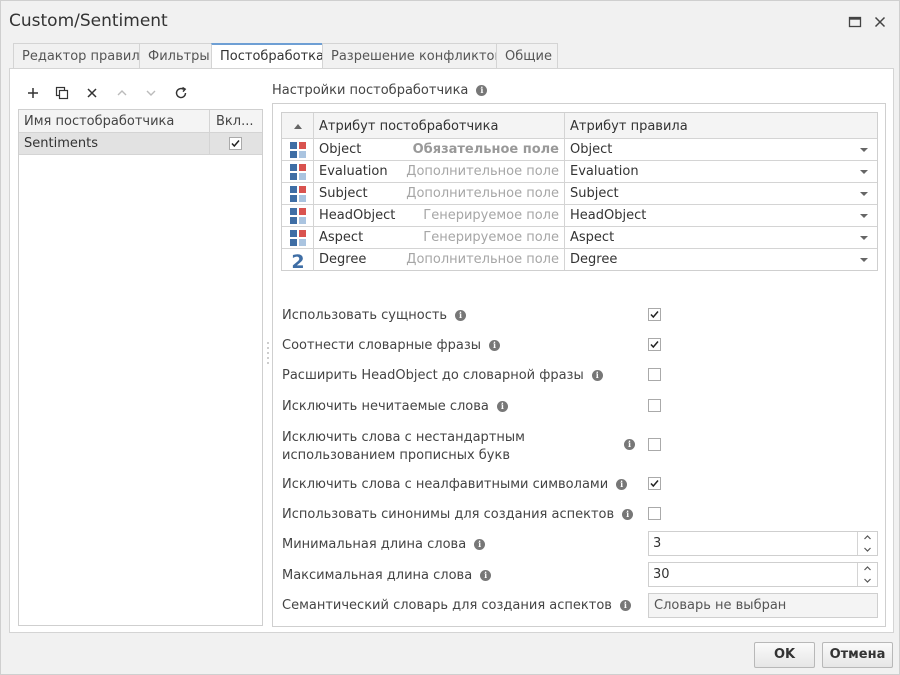 The image size is (900, 675). I want to click on close-icon, so click(880, 22).